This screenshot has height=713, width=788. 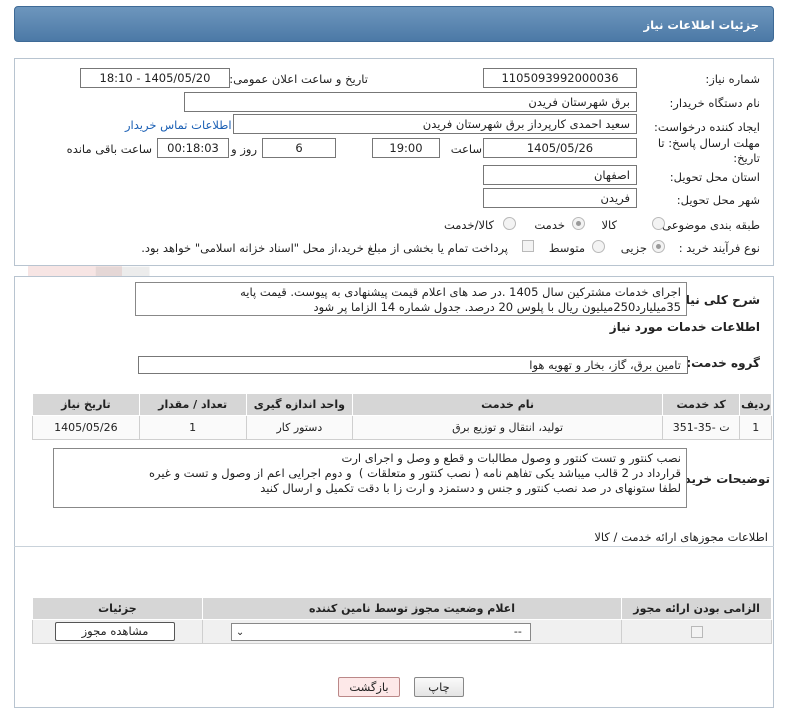 I want to click on required-cell, so click(x=696, y=631).